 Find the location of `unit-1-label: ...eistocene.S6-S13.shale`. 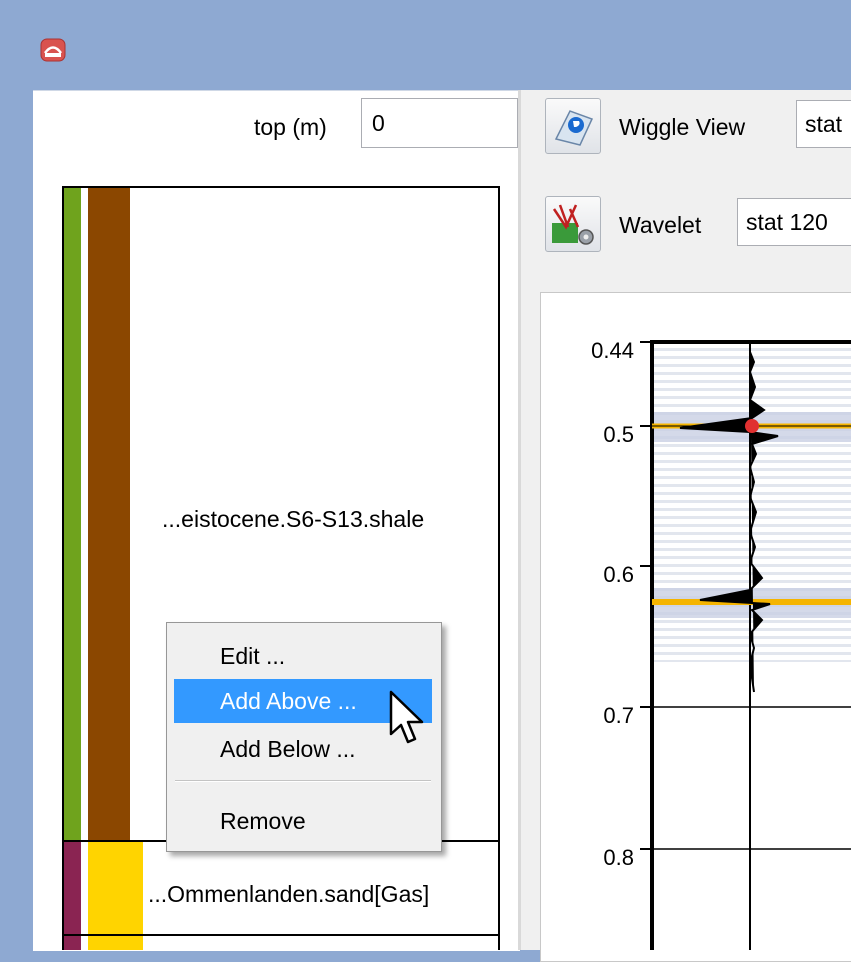

unit-1-label: ...eistocene.S6-S13.shale is located at coordinates (293, 519).